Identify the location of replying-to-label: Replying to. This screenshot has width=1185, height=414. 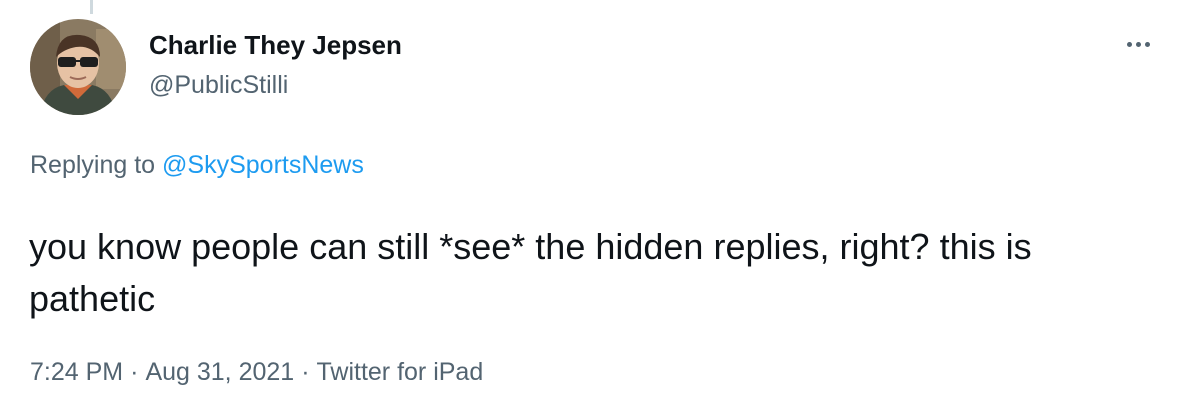
(93, 165).